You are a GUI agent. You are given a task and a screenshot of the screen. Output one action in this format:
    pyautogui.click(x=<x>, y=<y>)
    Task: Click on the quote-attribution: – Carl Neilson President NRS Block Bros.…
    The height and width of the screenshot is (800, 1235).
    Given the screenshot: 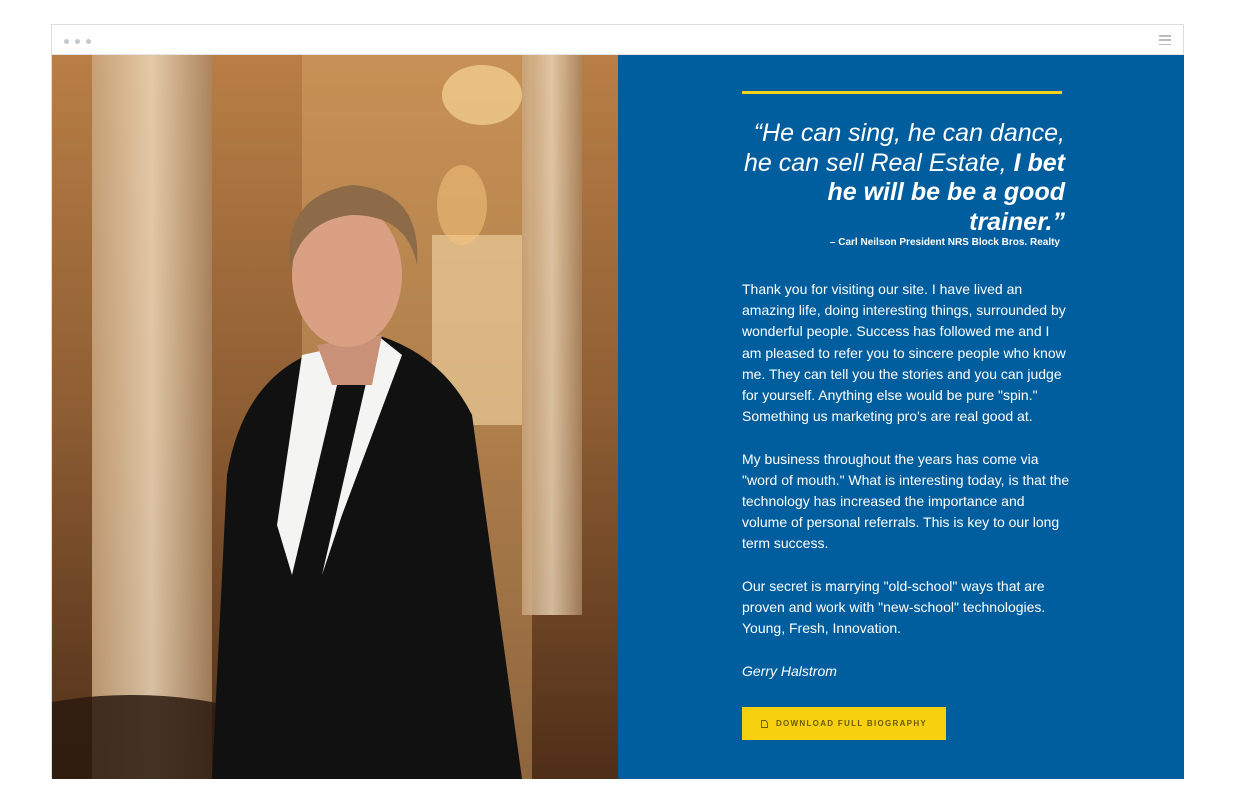 What is the action you would take?
    pyautogui.click(x=944, y=242)
    